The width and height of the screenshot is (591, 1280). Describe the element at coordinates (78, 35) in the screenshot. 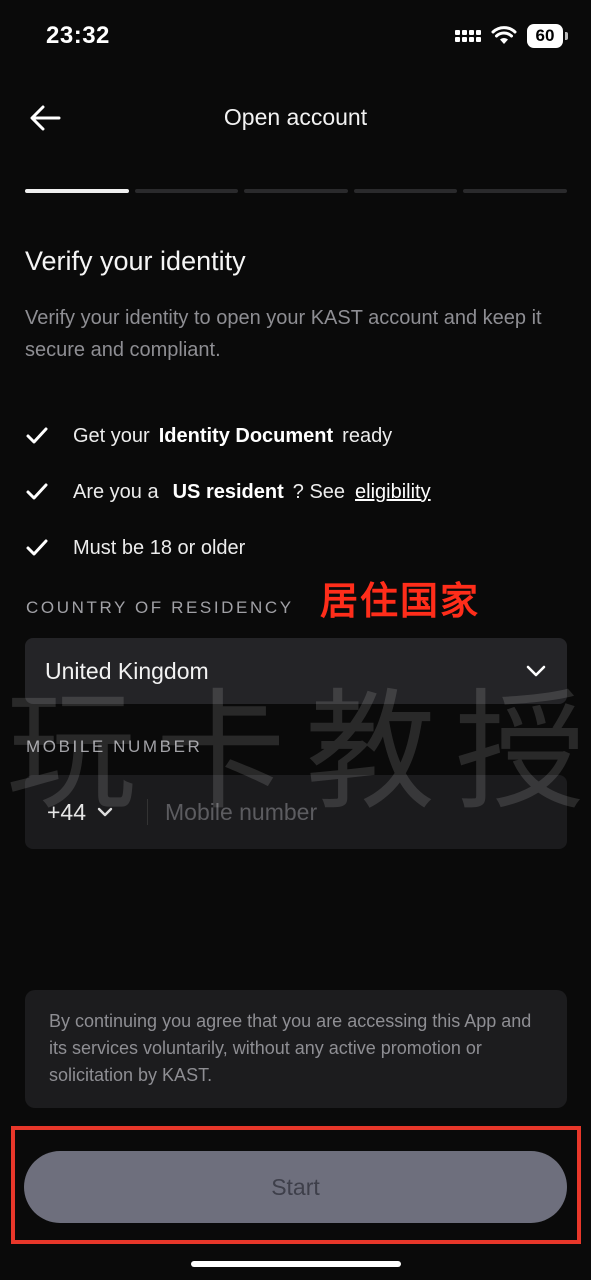

I see `status-time: 23:32` at that location.